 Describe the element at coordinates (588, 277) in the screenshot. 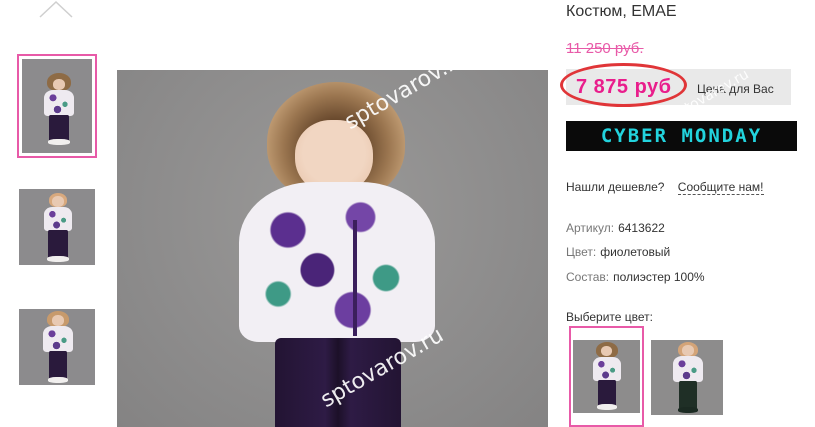

I see `attribute-label: Состав:` at that location.